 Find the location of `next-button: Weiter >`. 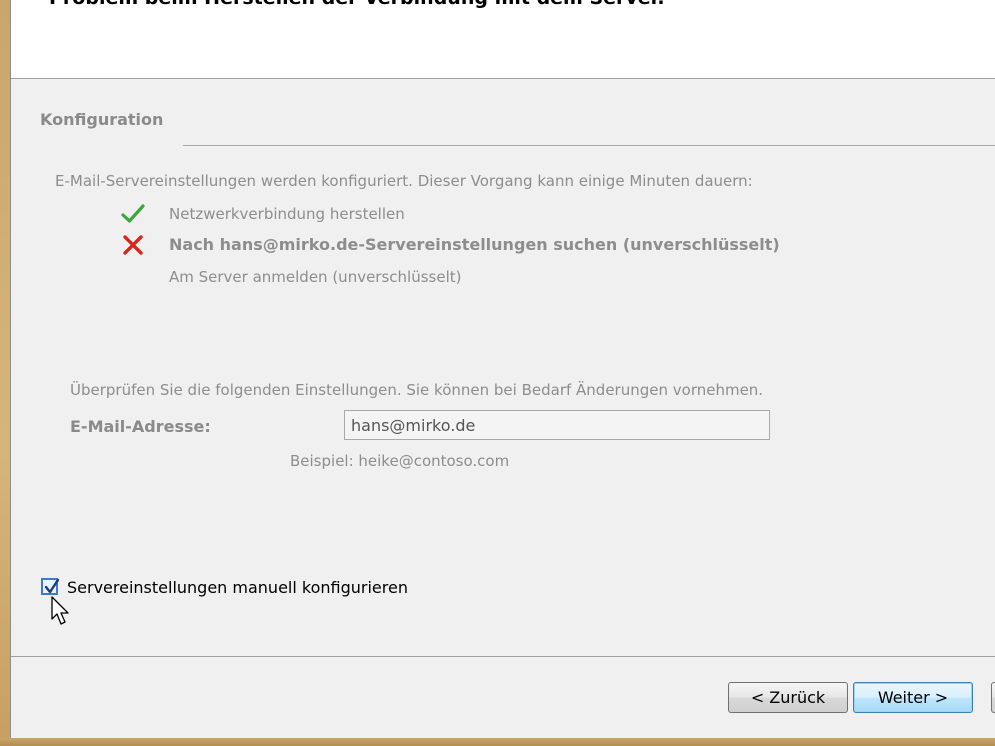

next-button: Weiter > is located at coordinates (913, 697).